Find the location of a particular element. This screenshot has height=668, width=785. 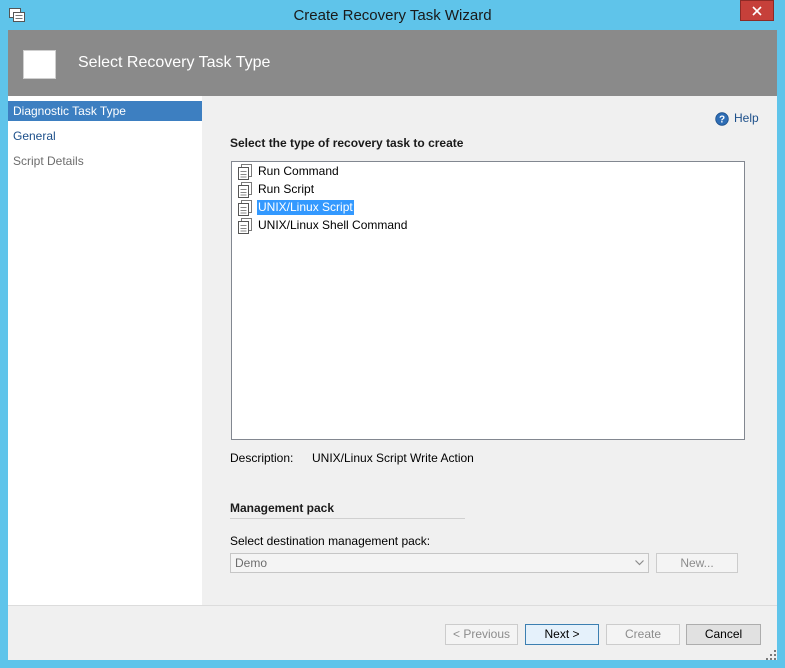

window-title: Create Recovery Task Wizard is located at coordinates (392, 15).